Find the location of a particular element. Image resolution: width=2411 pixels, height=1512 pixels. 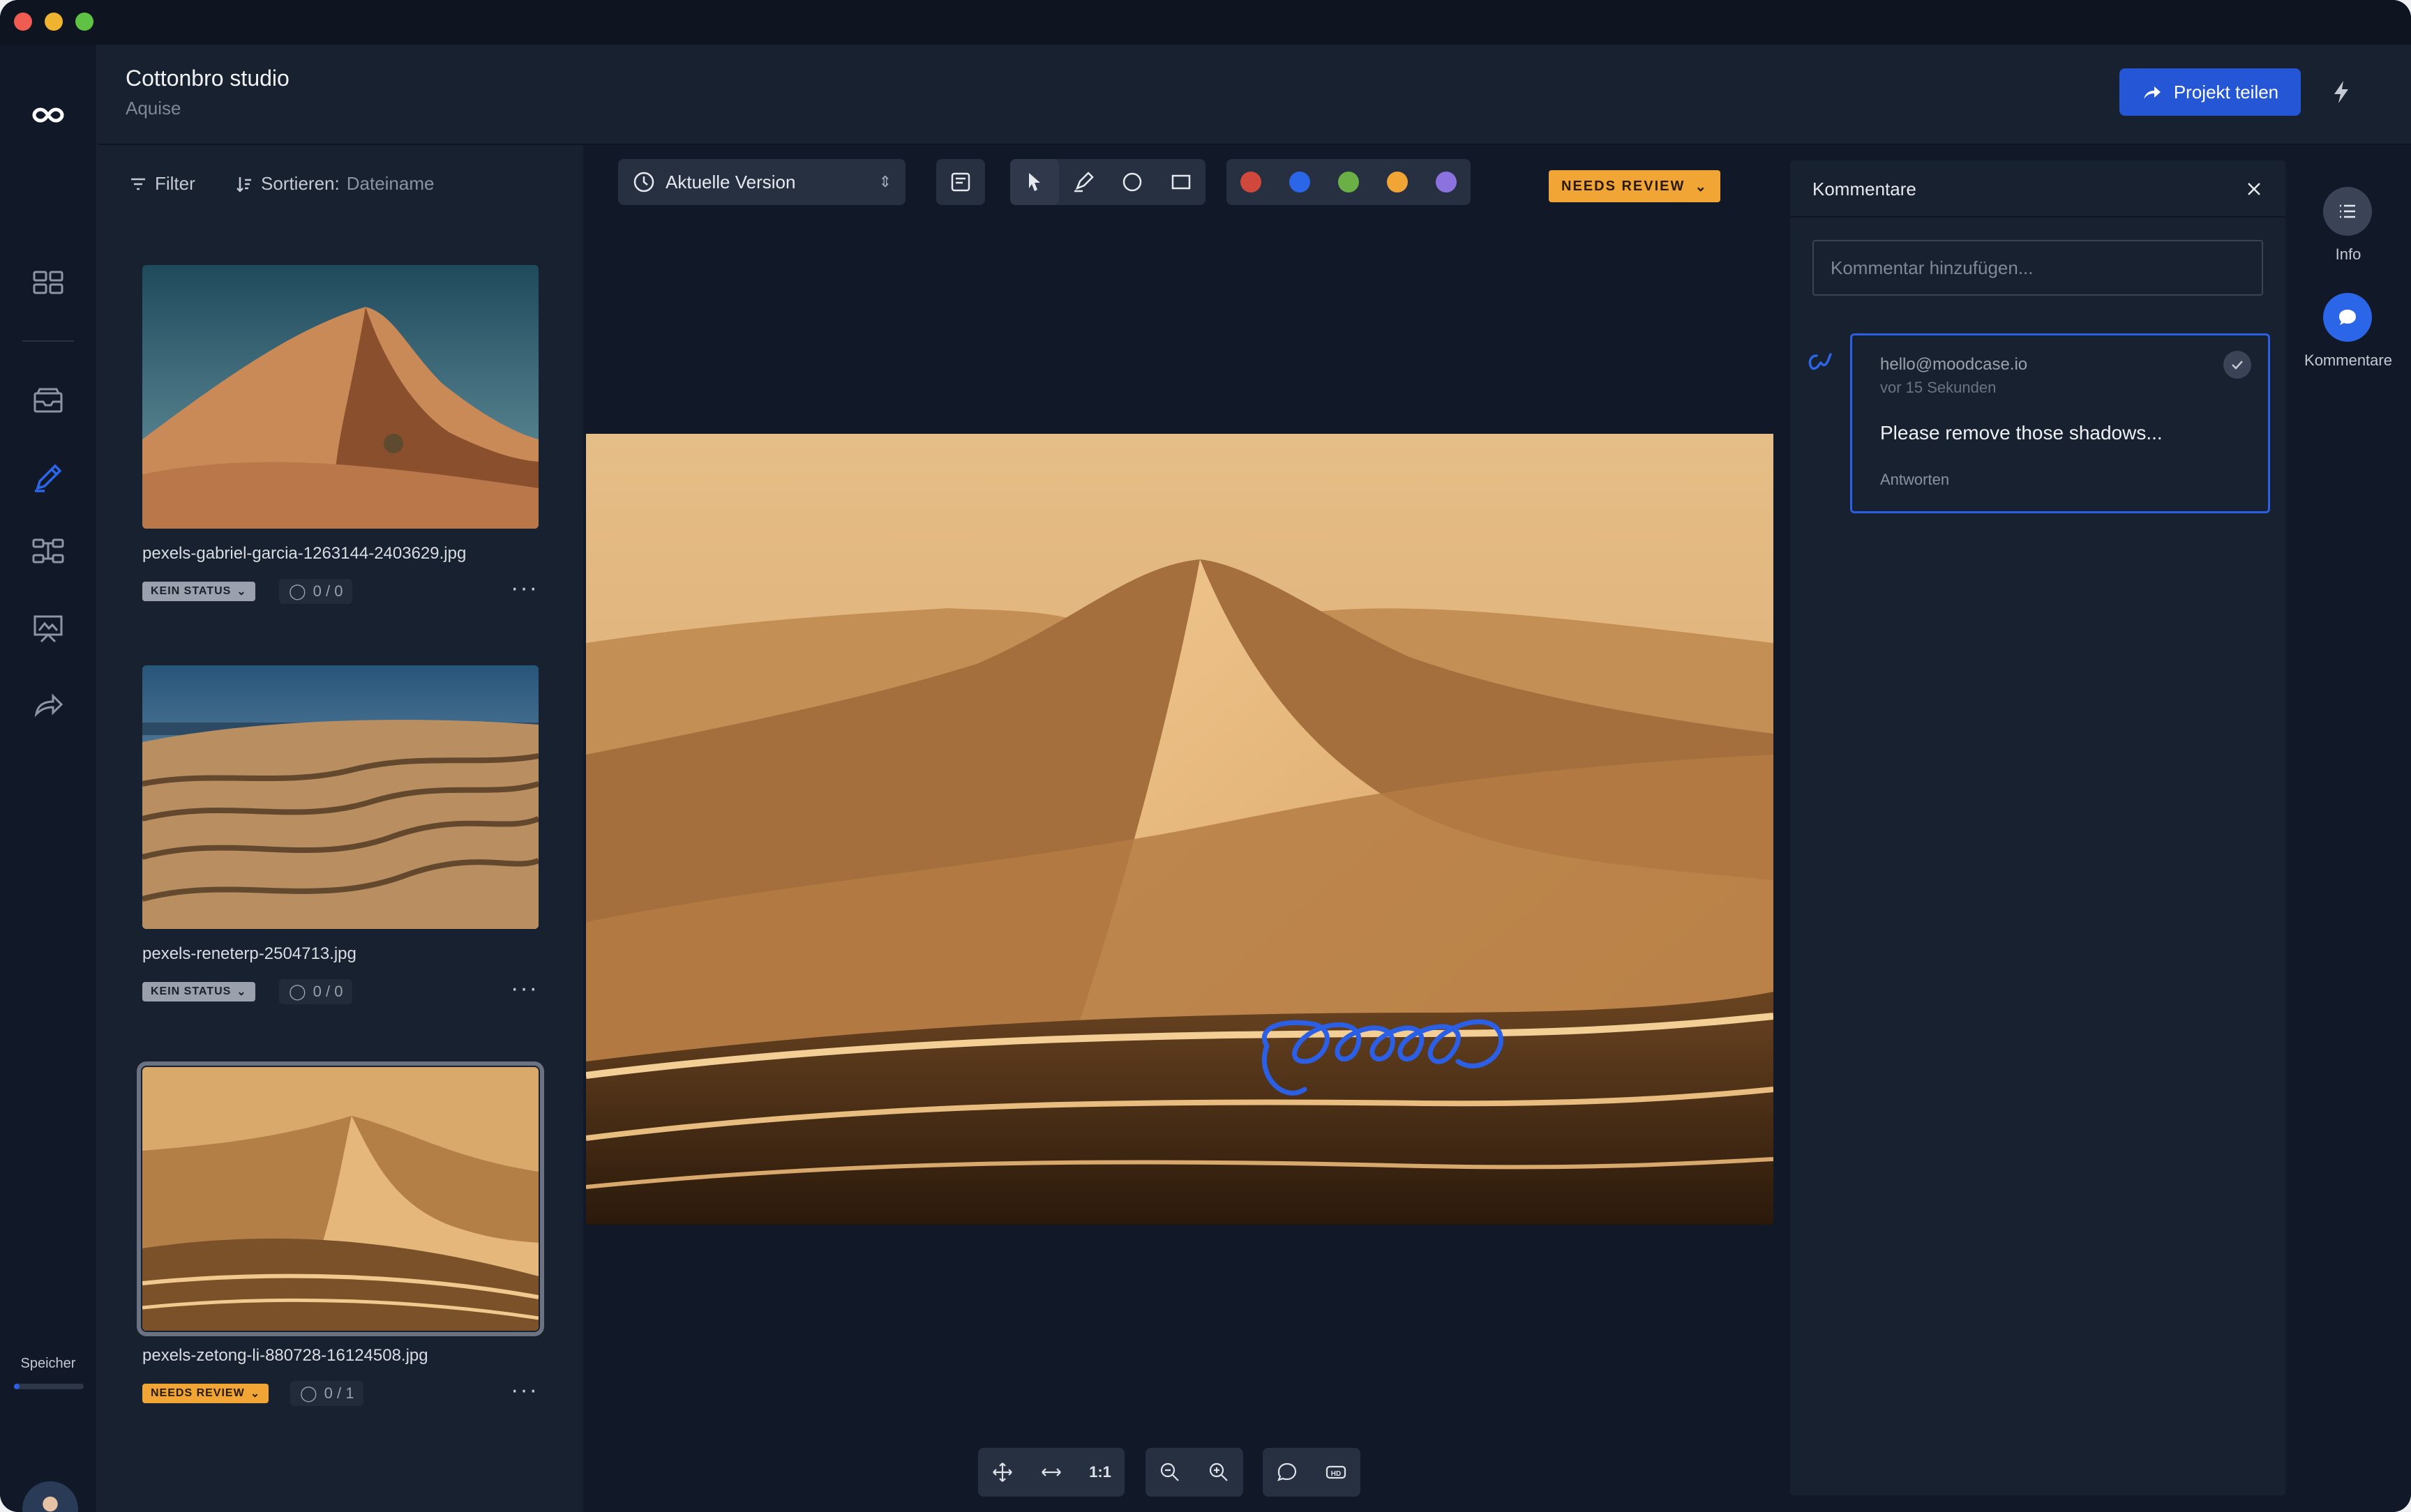

filter-label: Filter is located at coordinates (175, 183).